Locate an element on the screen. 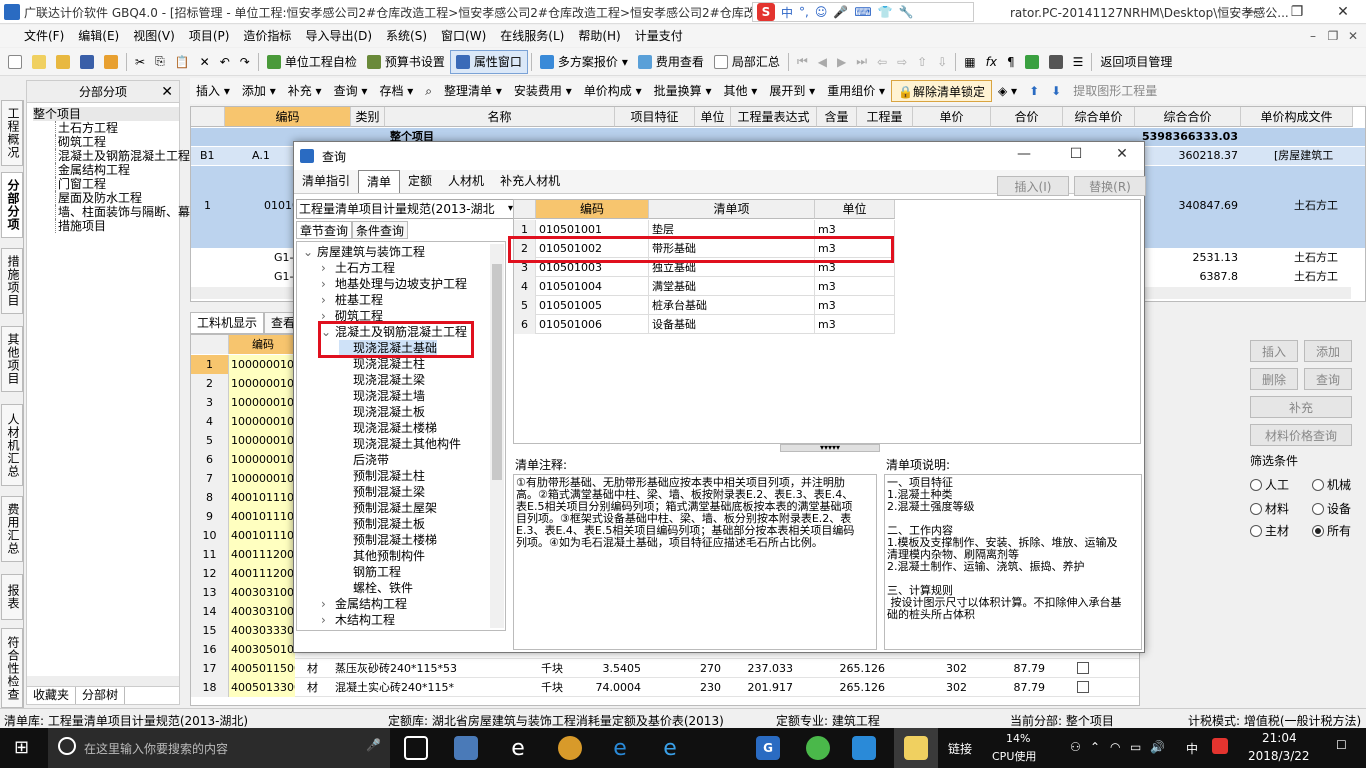 This screenshot has width=1366, height=768. view-costs-button: 费用查看 is located at coordinates (671, 62).